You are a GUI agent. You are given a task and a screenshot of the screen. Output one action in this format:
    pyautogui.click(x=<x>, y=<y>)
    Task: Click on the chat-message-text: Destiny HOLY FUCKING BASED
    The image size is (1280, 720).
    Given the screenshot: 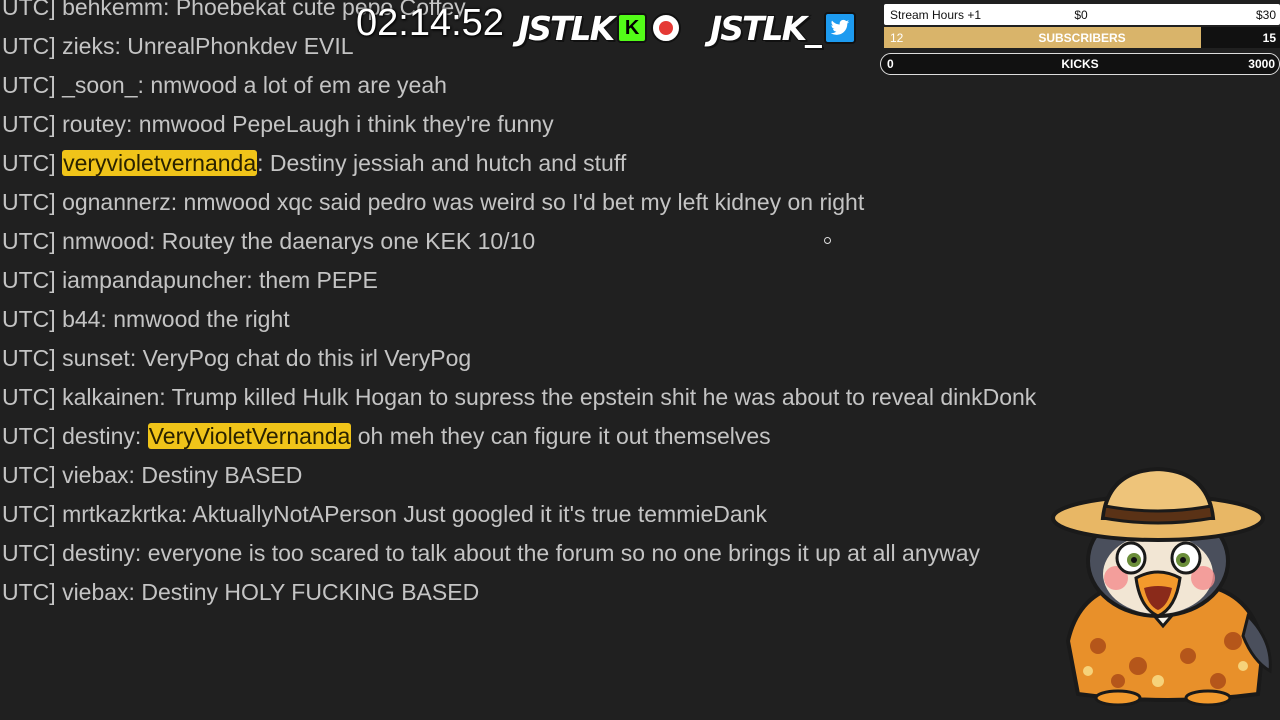 What is the action you would take?
    pyautogui.click(x=310, y=592)
    